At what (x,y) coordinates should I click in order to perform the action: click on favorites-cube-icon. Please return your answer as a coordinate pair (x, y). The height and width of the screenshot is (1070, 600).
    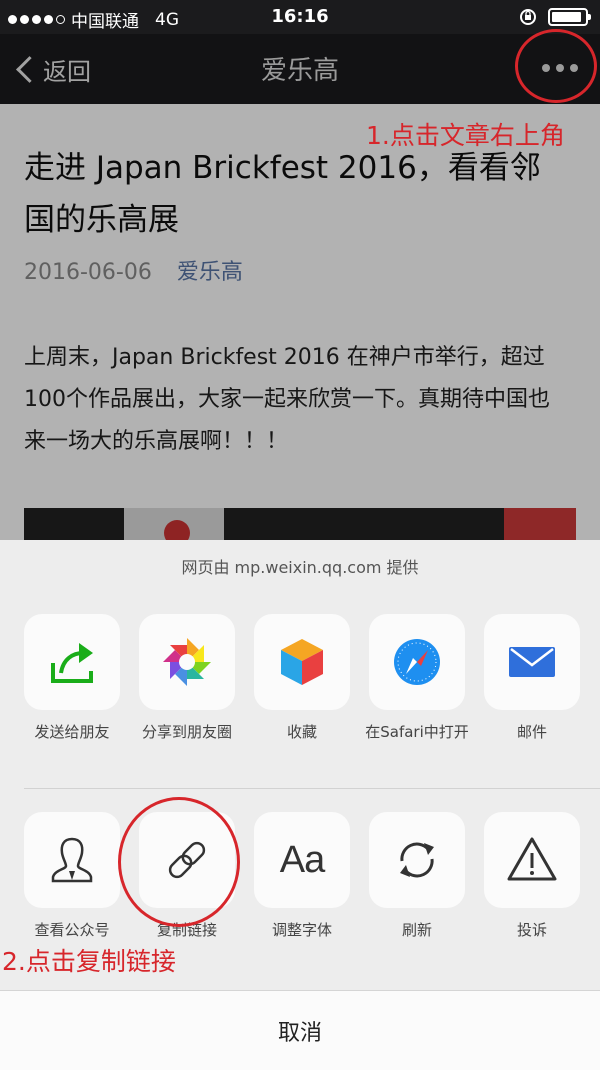
    Looking at the image, I should click on (302, 662).